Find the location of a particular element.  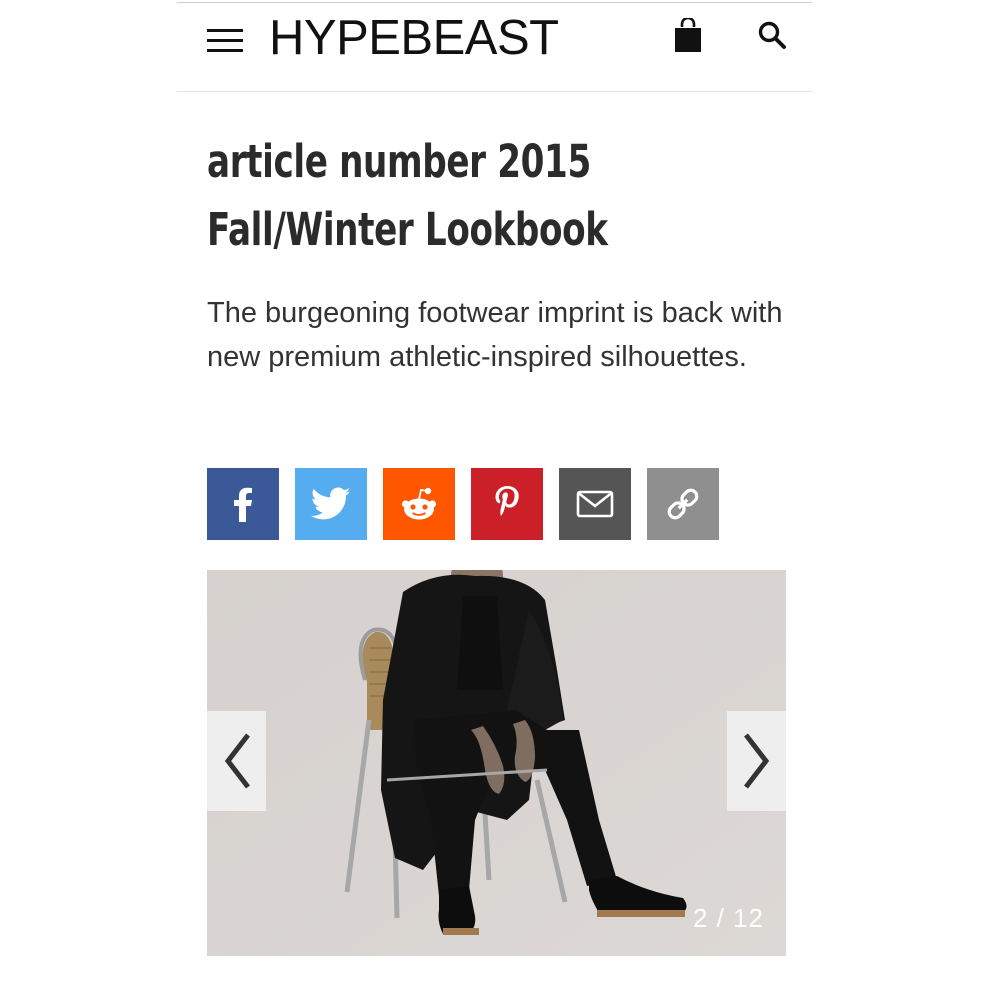

article-title: article number 2015 Fall/Winter Lookbook is located at coordinates (496, 196).